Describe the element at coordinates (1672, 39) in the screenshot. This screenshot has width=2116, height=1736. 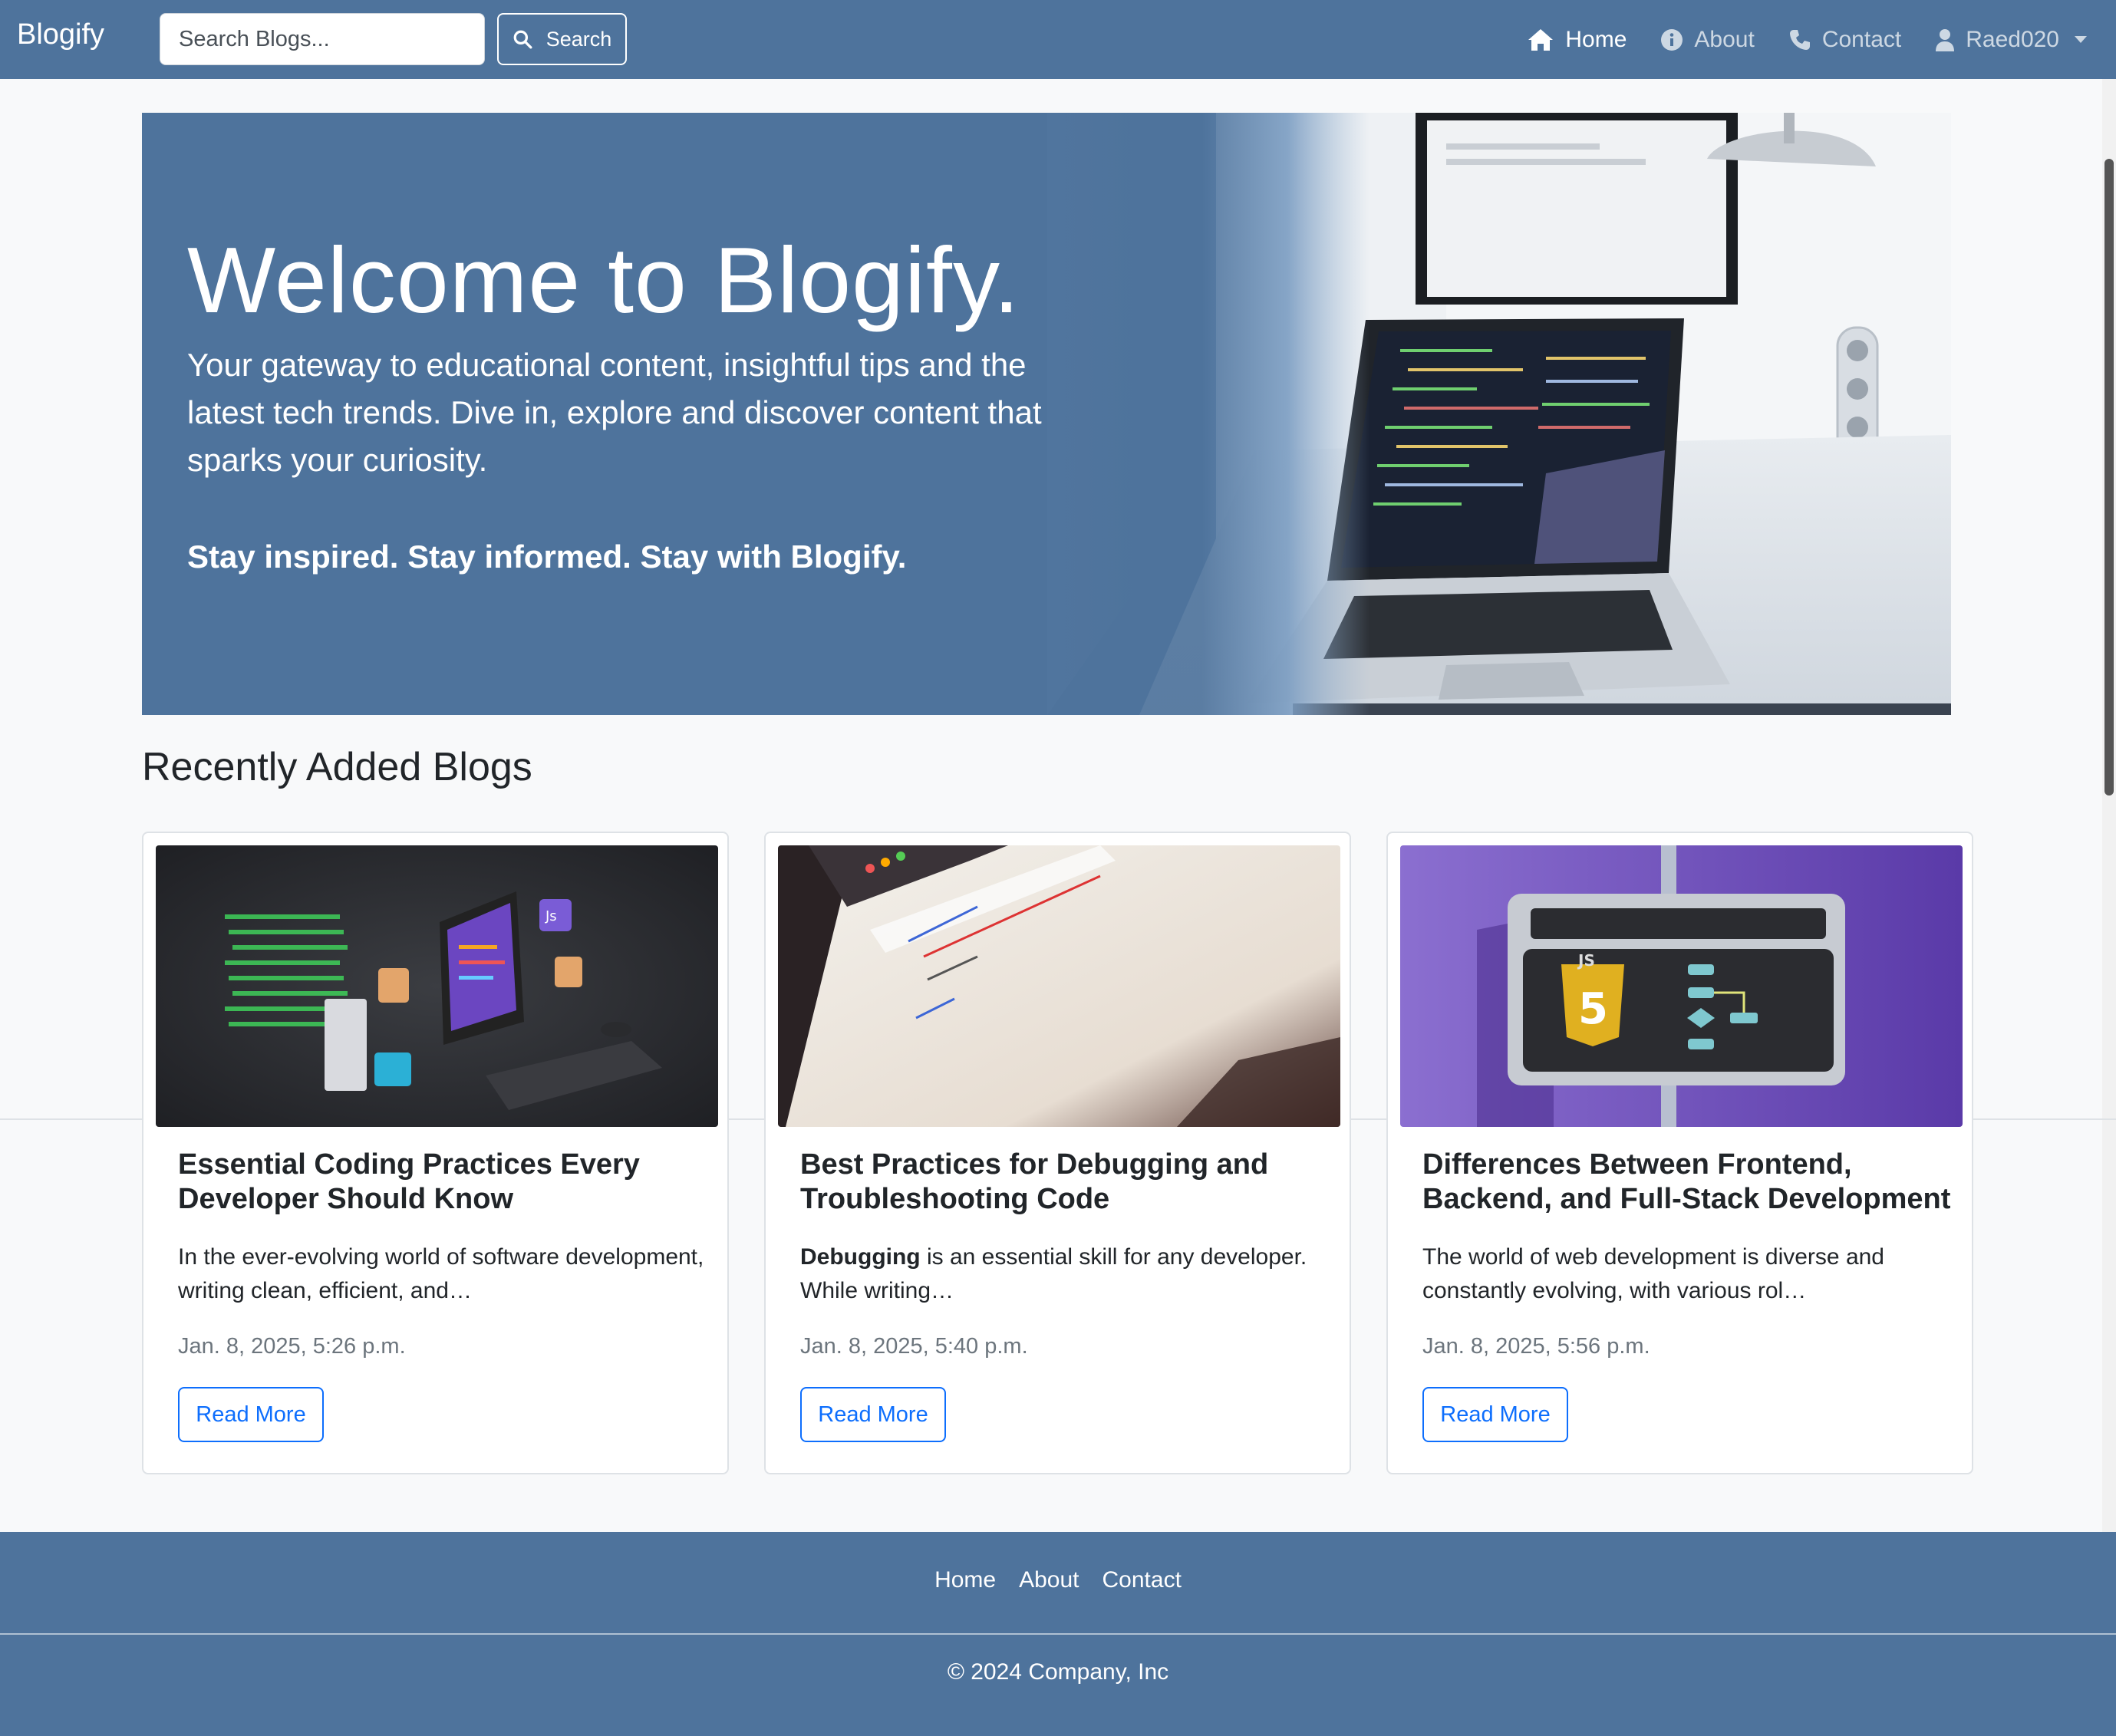
I see `info-icon` at that location.